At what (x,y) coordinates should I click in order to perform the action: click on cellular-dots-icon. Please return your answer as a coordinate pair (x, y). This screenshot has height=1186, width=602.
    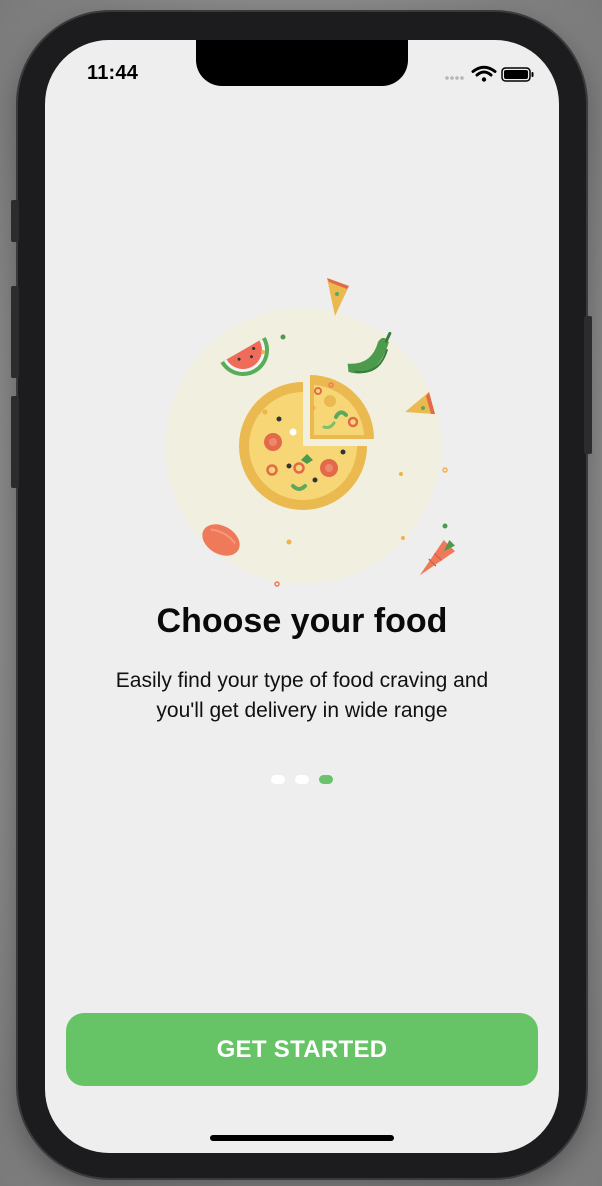
    Looking at the image, I should click on (454, 78).